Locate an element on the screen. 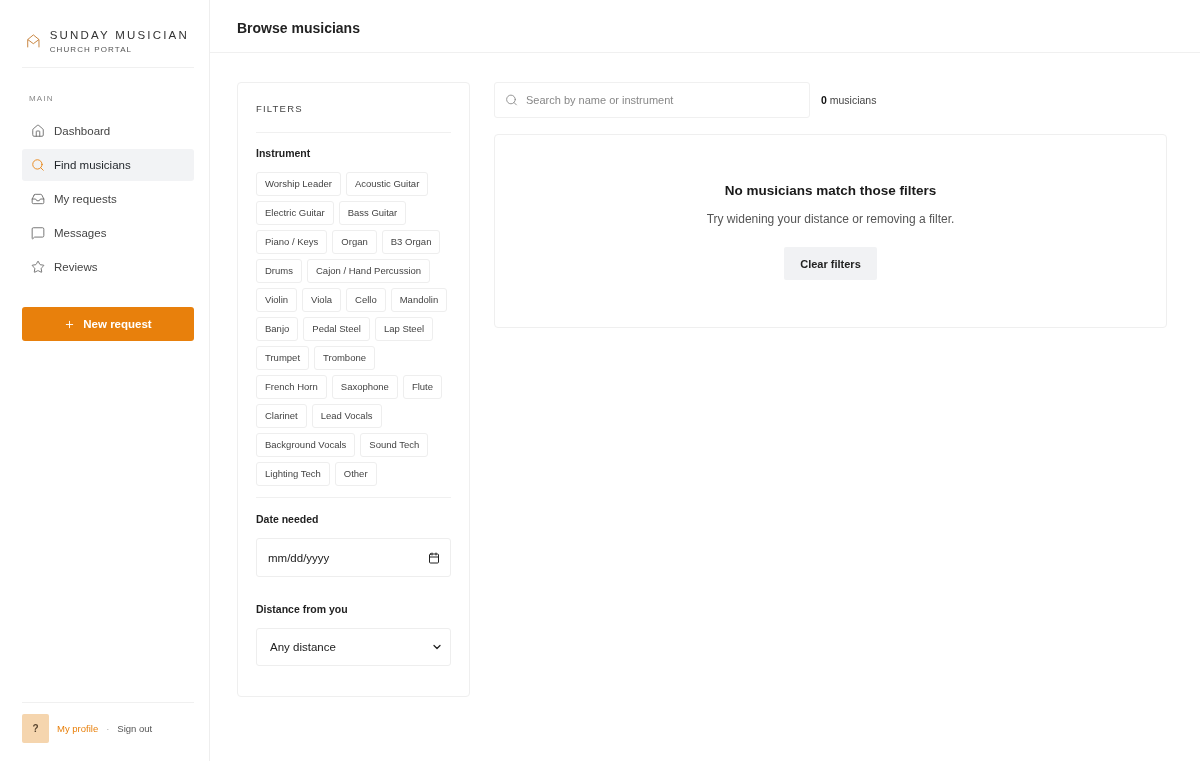  filter-label: Distance from you is located at coordinates (302, 609).